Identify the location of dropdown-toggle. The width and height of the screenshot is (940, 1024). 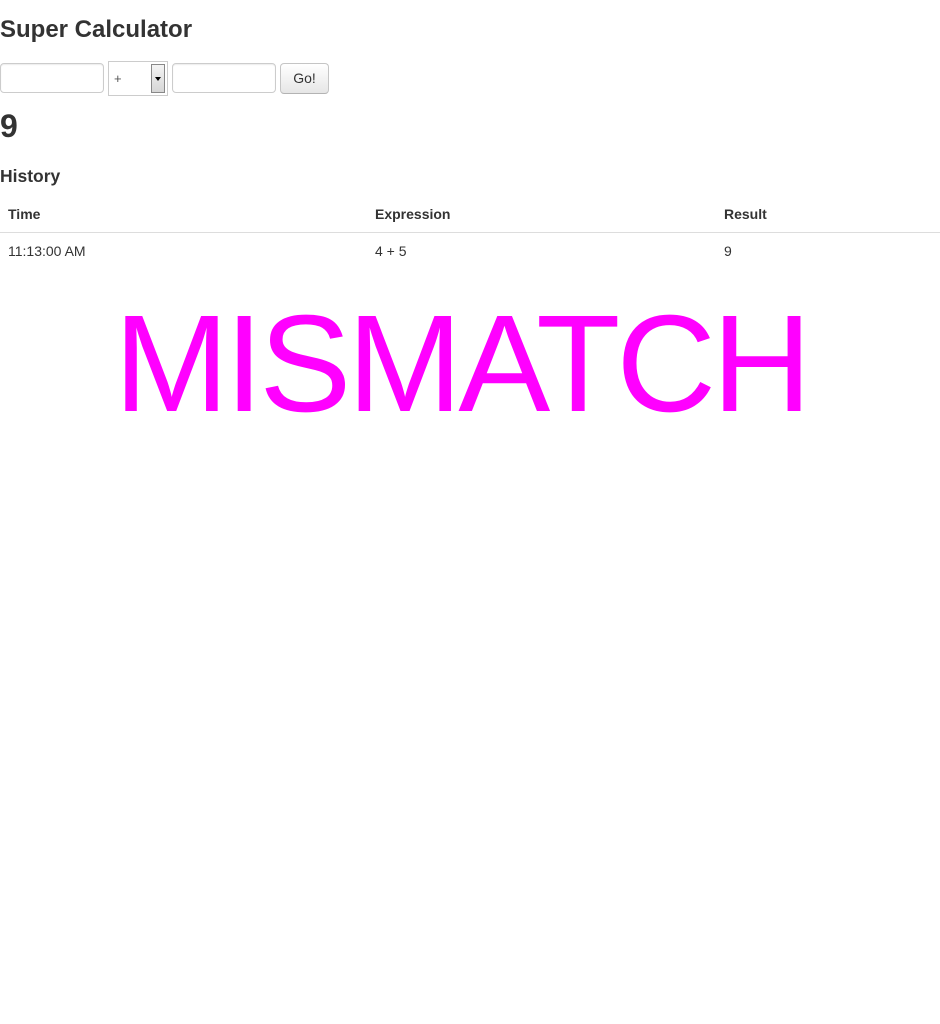
(158, 78).